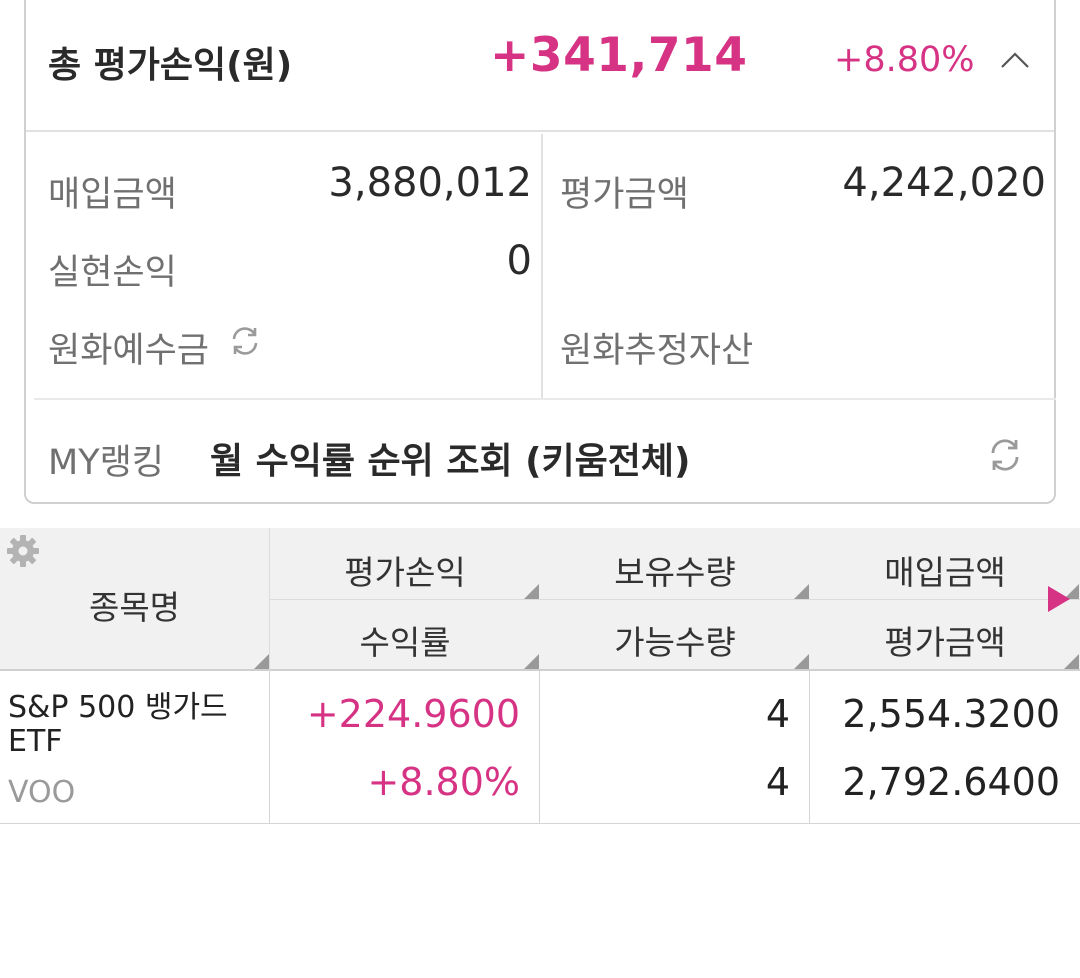 The height and width of the screenshot is (978, 1080). What do you see at coordinates (675, 640) in the screenshot?
I see `header-available-qty: 가능수량` at bounding box center [675, 640].